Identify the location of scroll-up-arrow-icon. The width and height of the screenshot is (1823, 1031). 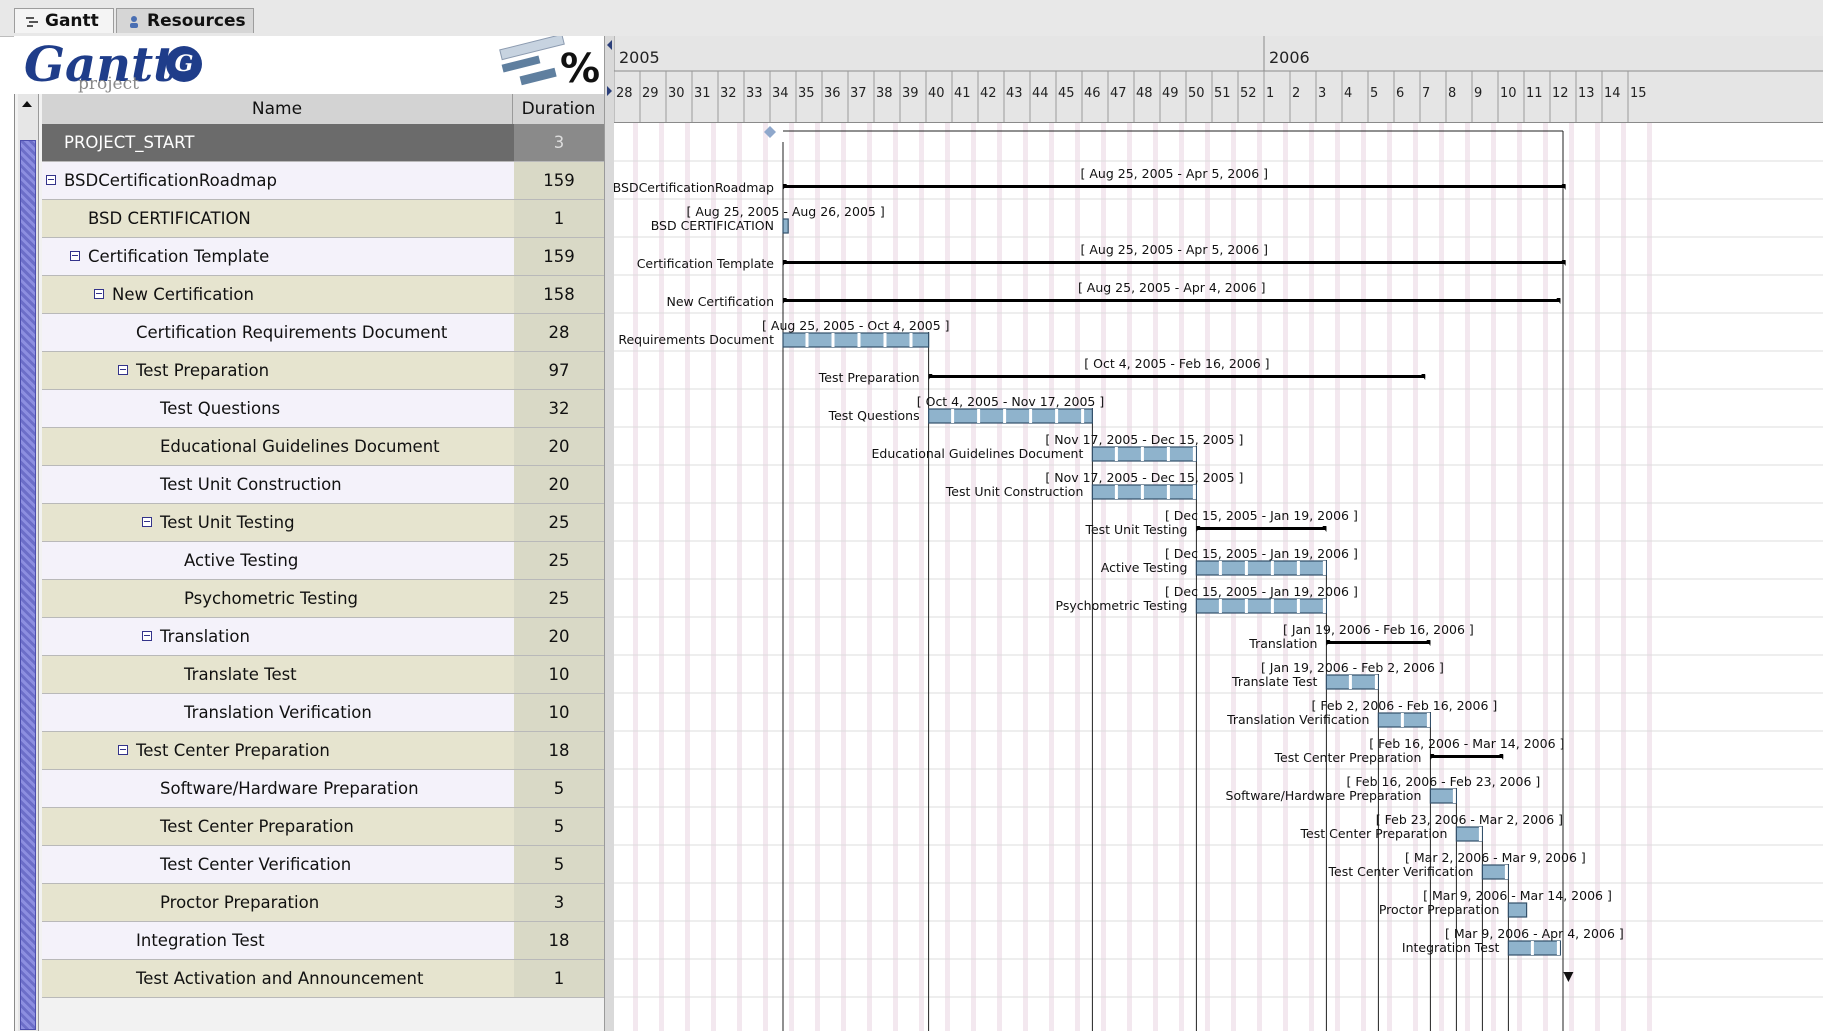
(27, 103).